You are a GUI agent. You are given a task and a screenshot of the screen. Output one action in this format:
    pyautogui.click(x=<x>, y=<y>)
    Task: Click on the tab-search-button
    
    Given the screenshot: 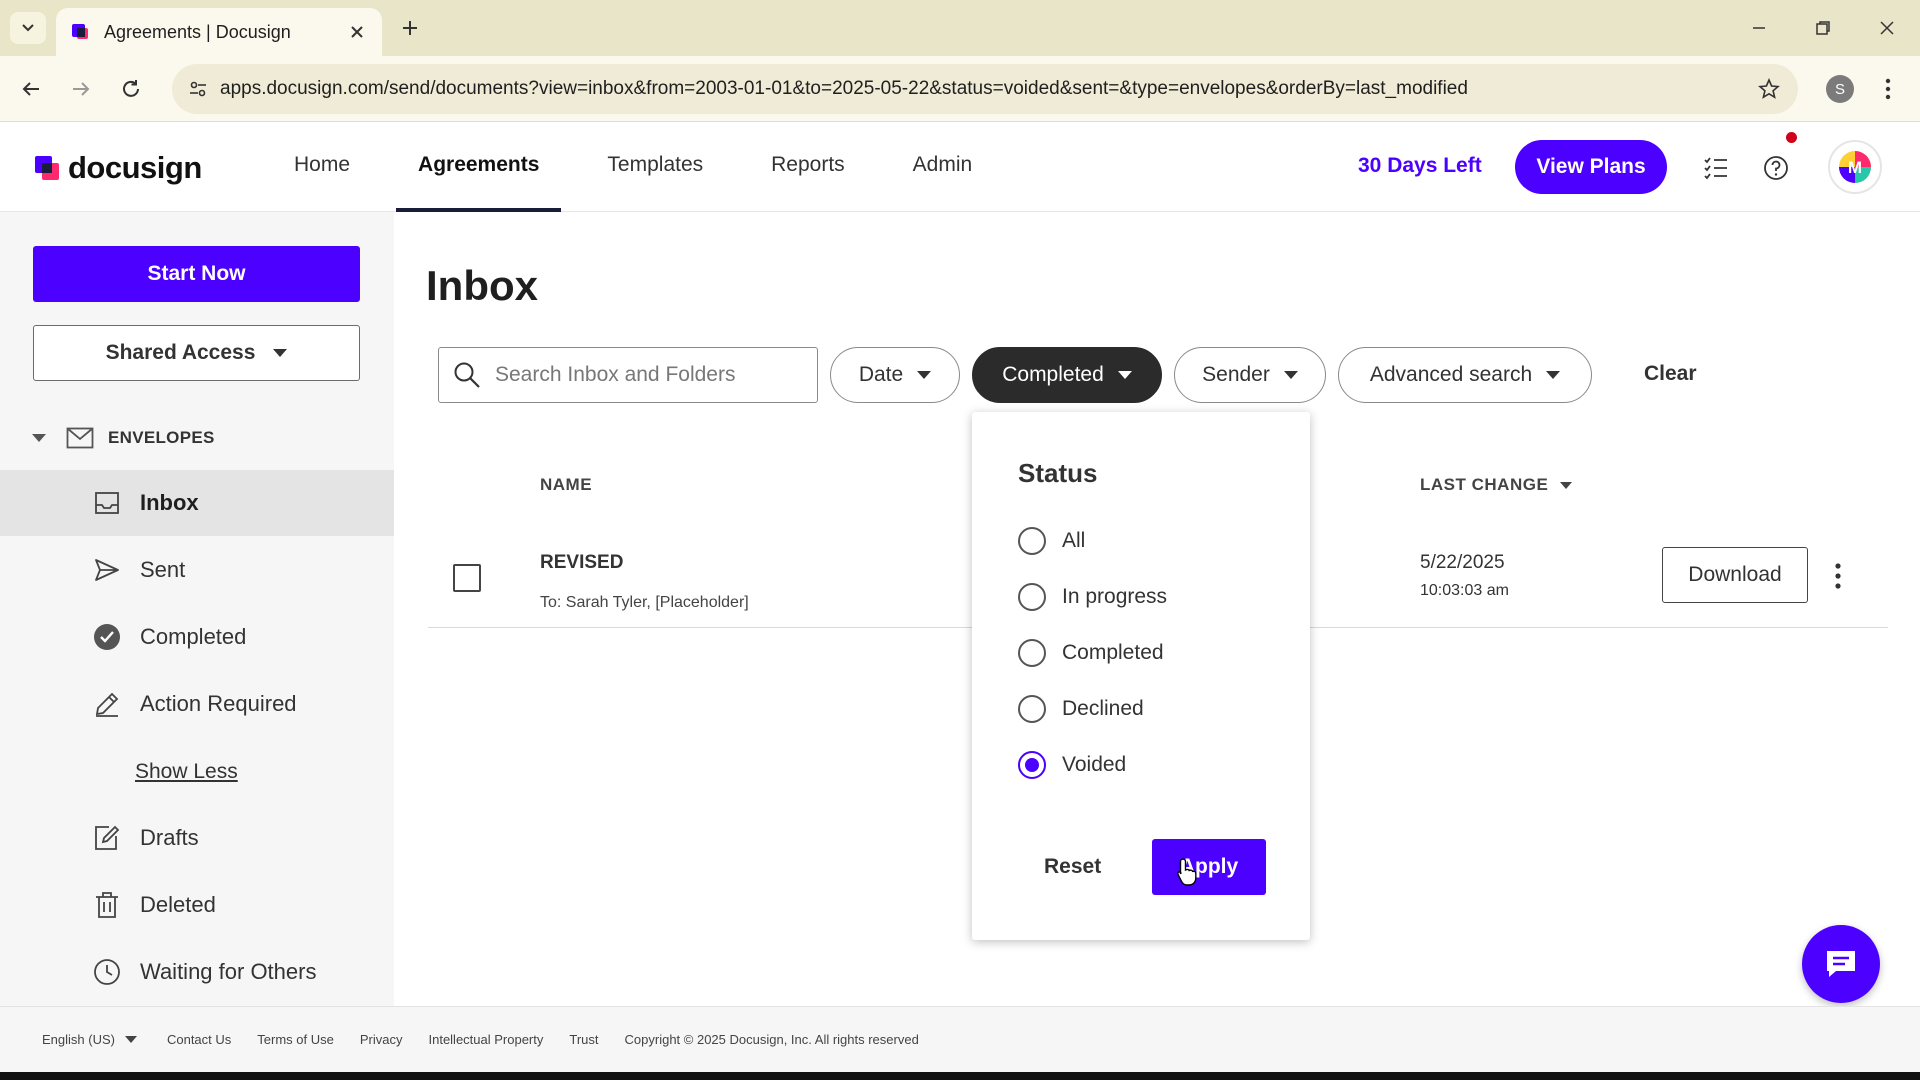 What is the action you would take?
    pyautogui.click(x=28, y=28)
    